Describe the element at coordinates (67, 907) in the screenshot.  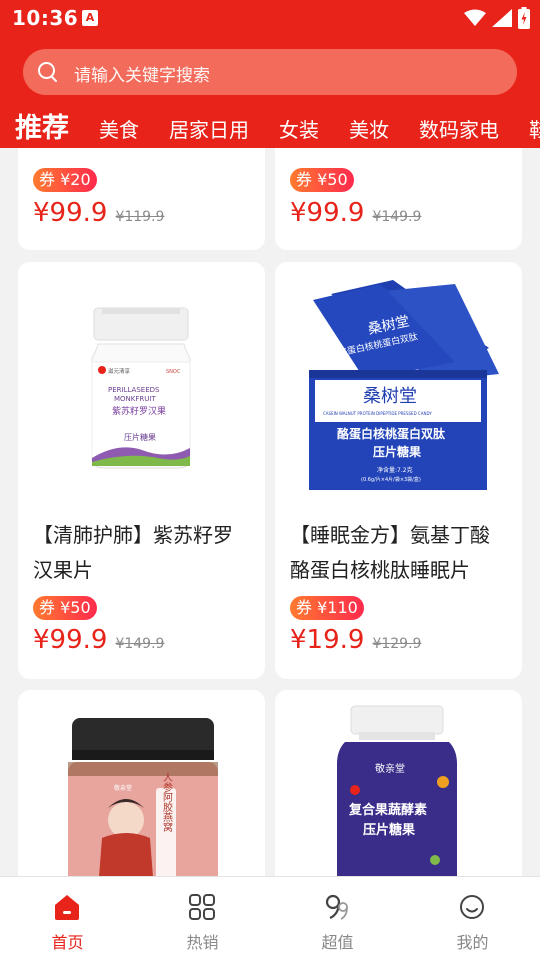
I see `home-icon` at that location.